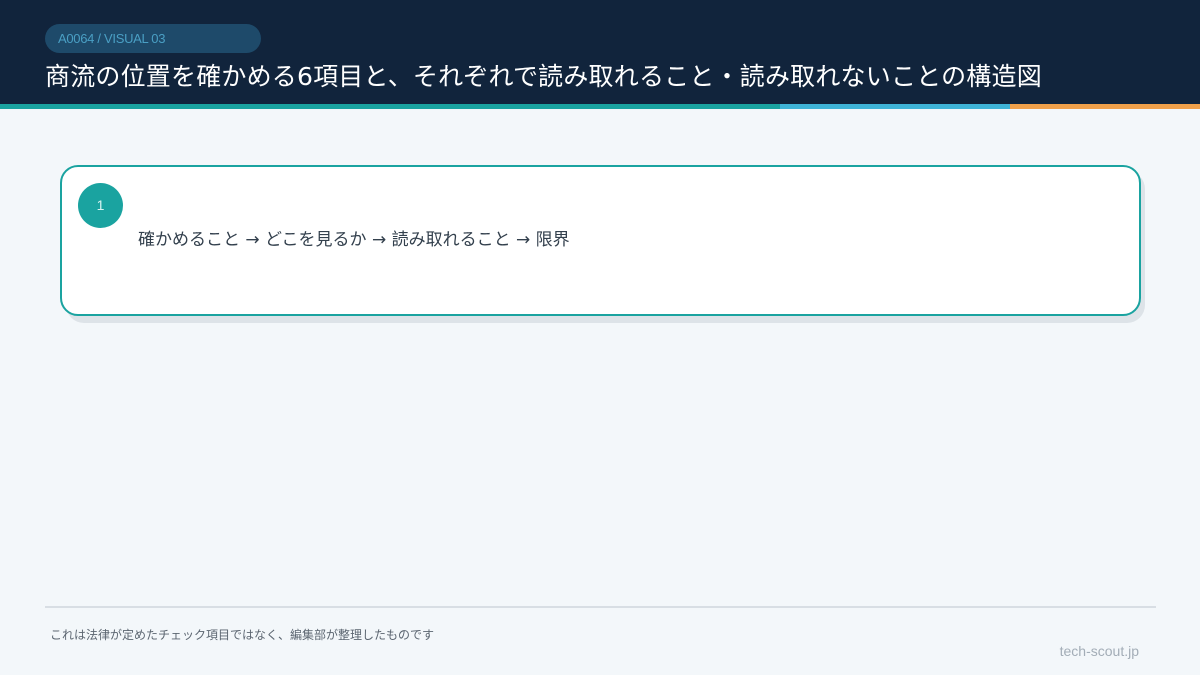 This screenshot has width=1200, height=675. Describe the element at coordinates (1099, 651) in the screenshot. I see `site-name: tech-scout.jp` at that location.